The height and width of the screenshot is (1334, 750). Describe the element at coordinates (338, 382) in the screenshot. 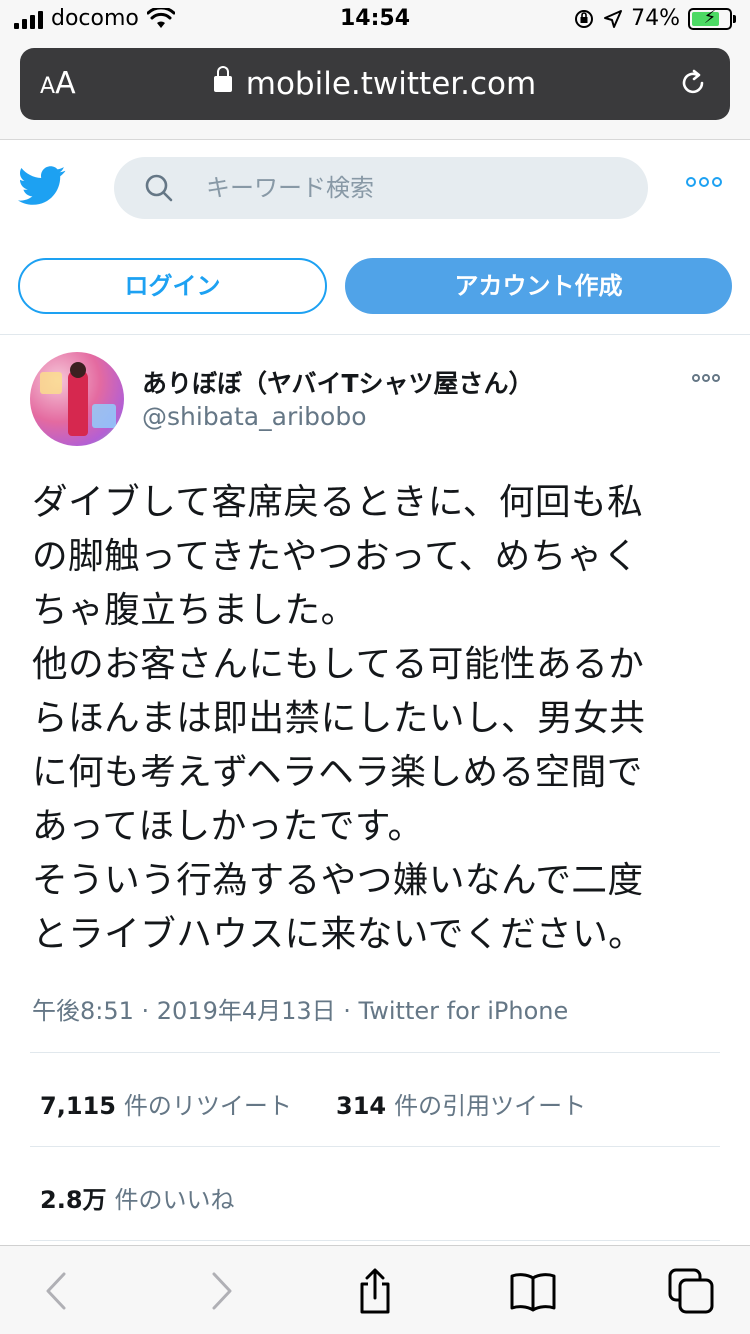

I see `display-name: ありぼぼ（ヤバイTシャツ屋さん）` at that location.